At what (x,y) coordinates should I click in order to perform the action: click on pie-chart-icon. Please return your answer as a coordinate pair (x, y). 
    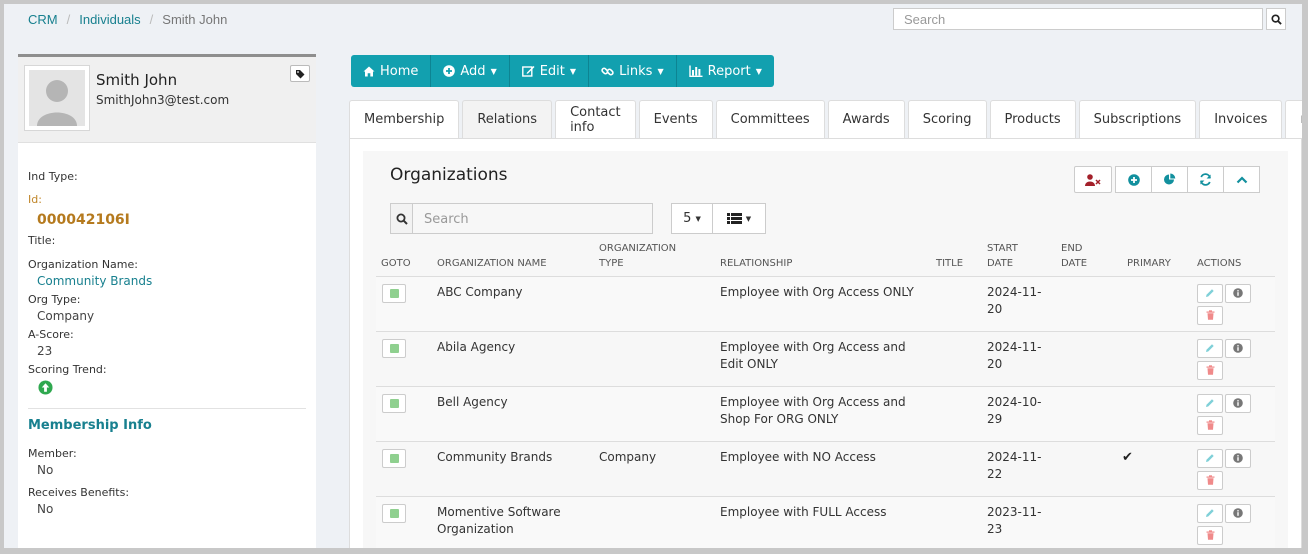
    Looking at the image, I should click on (1170, 179).